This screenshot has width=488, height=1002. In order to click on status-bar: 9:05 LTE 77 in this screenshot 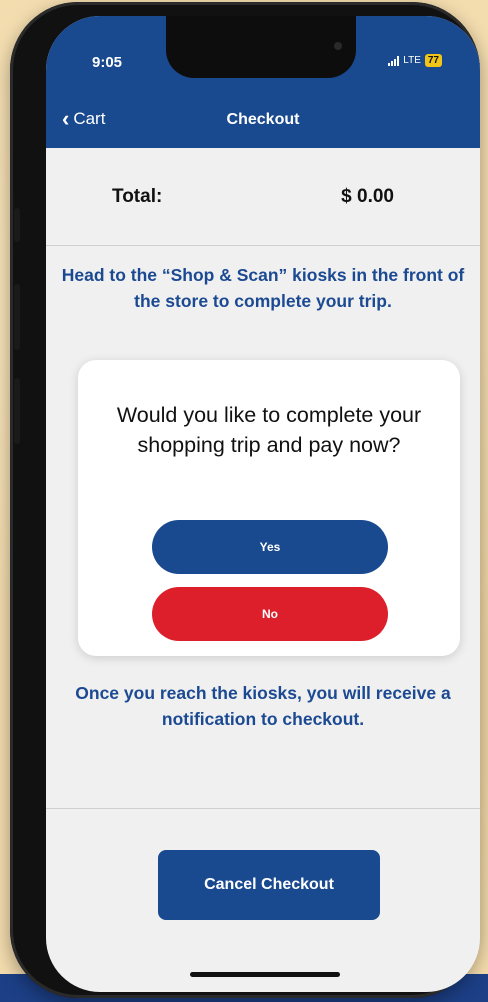, I will do `click(263, 56)`.